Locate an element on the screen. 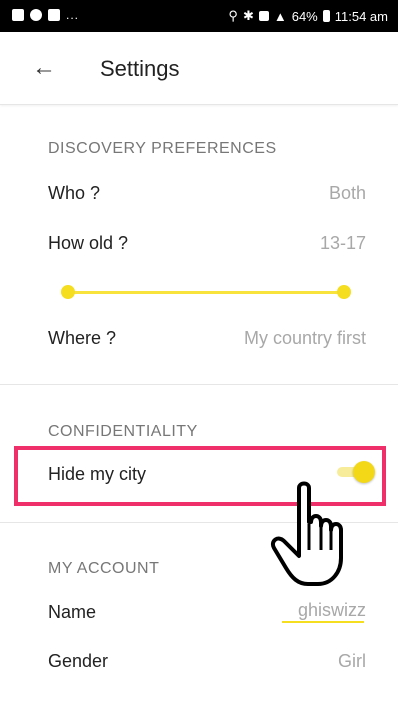 The image size is (398, 703). section-title-confidentiality: CONFIDENTIALITY is located at coordinates (123, 431).